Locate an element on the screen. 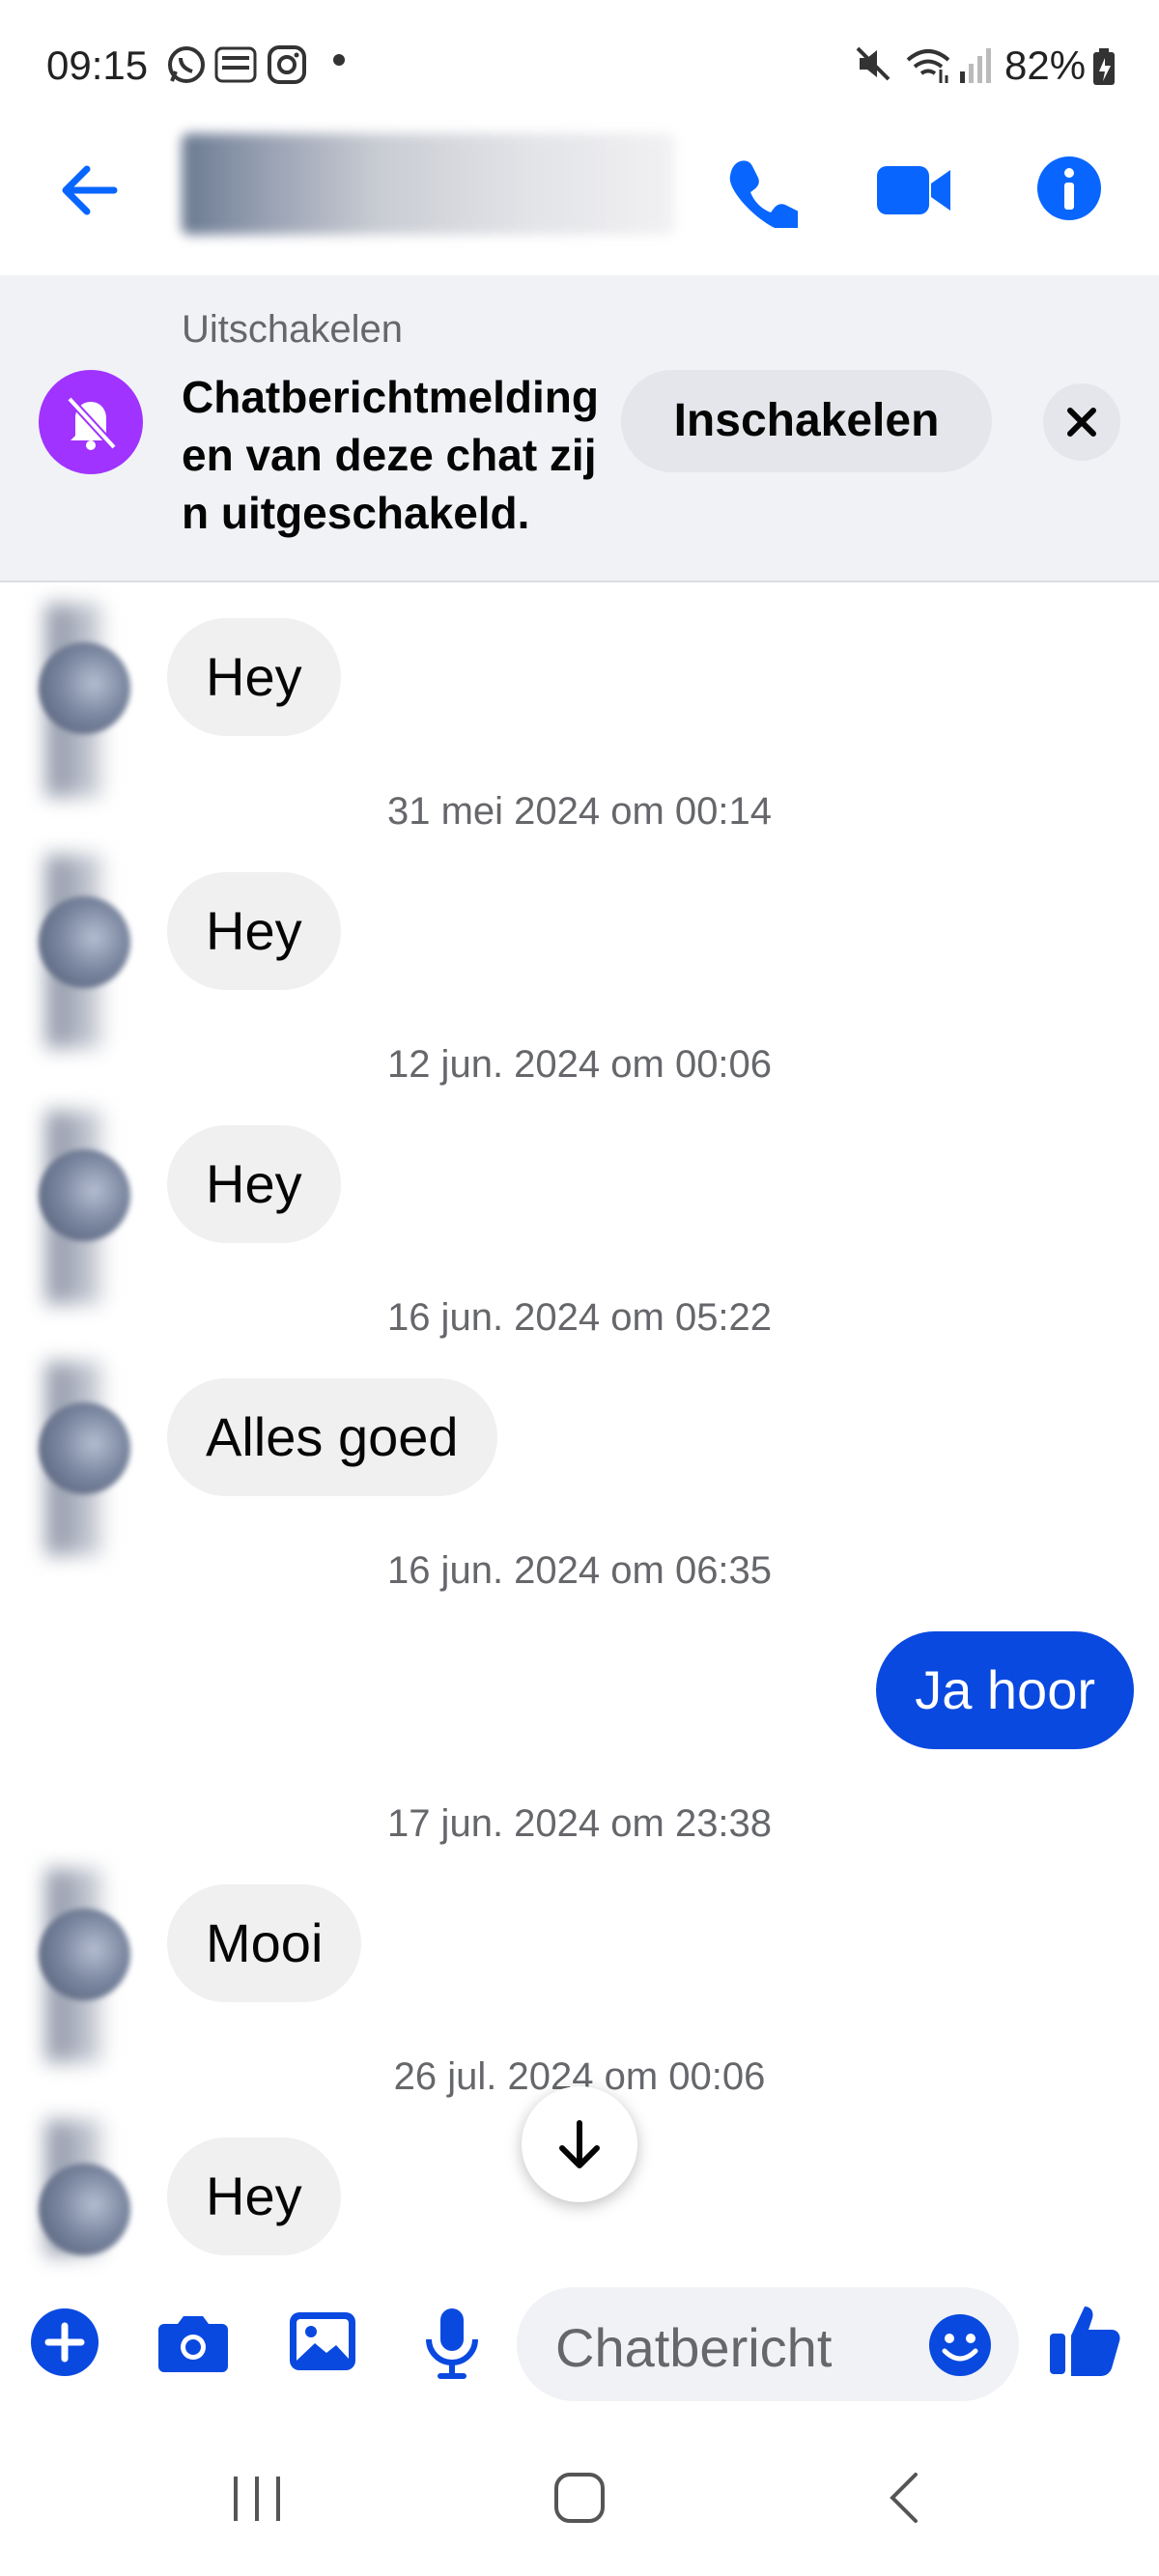 The image size is (1159, 2576). notification-dot is located at coordinates (339, 60).